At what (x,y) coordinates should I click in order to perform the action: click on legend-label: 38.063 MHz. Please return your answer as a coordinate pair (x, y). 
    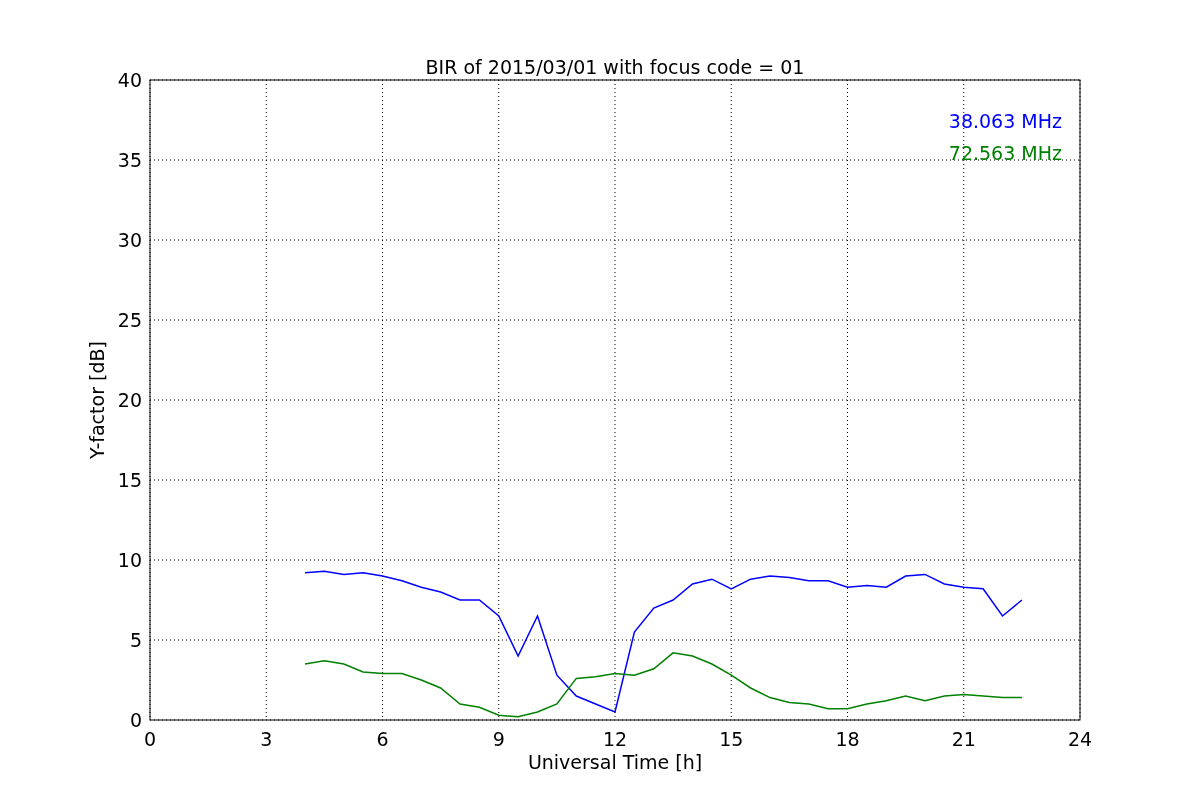
    Looking at the image, I should click on (1005, 121).